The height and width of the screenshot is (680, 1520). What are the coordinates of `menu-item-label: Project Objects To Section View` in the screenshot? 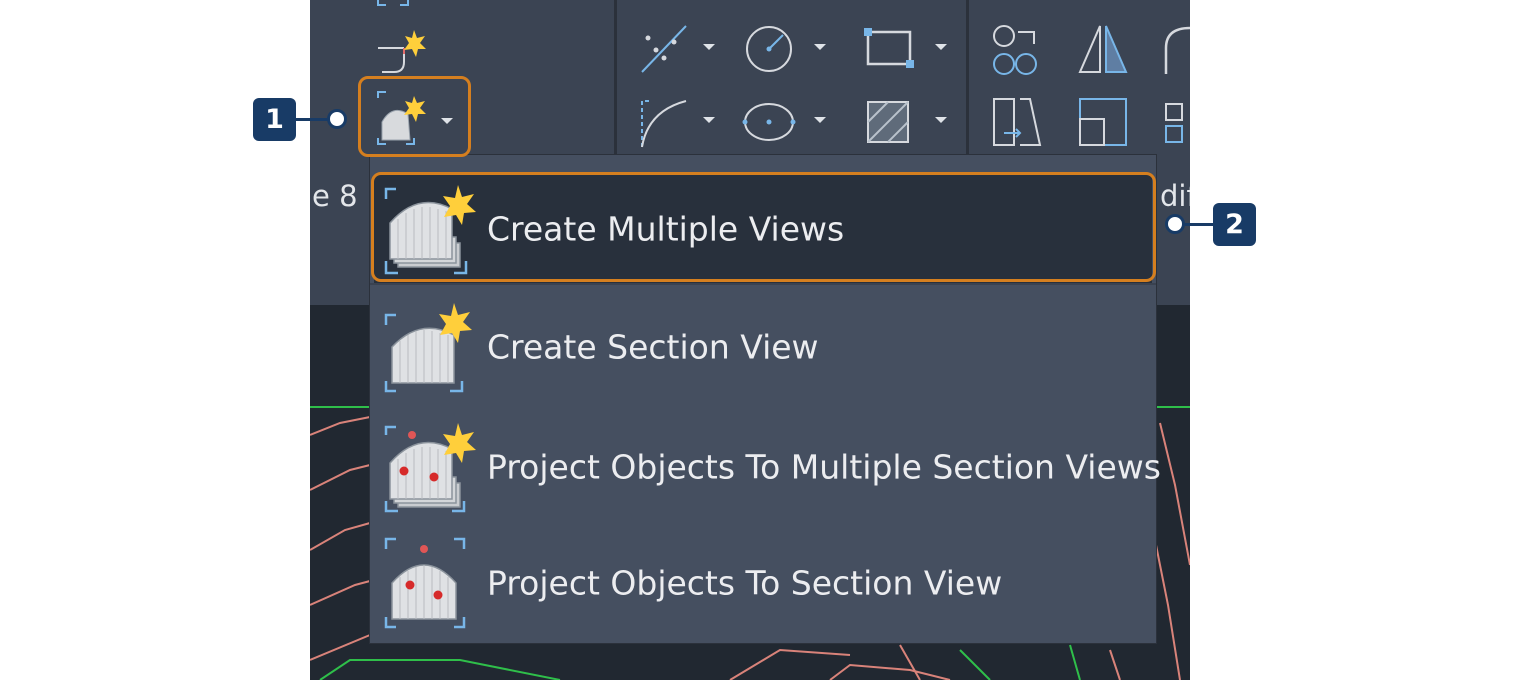 It's located at (745, 583).